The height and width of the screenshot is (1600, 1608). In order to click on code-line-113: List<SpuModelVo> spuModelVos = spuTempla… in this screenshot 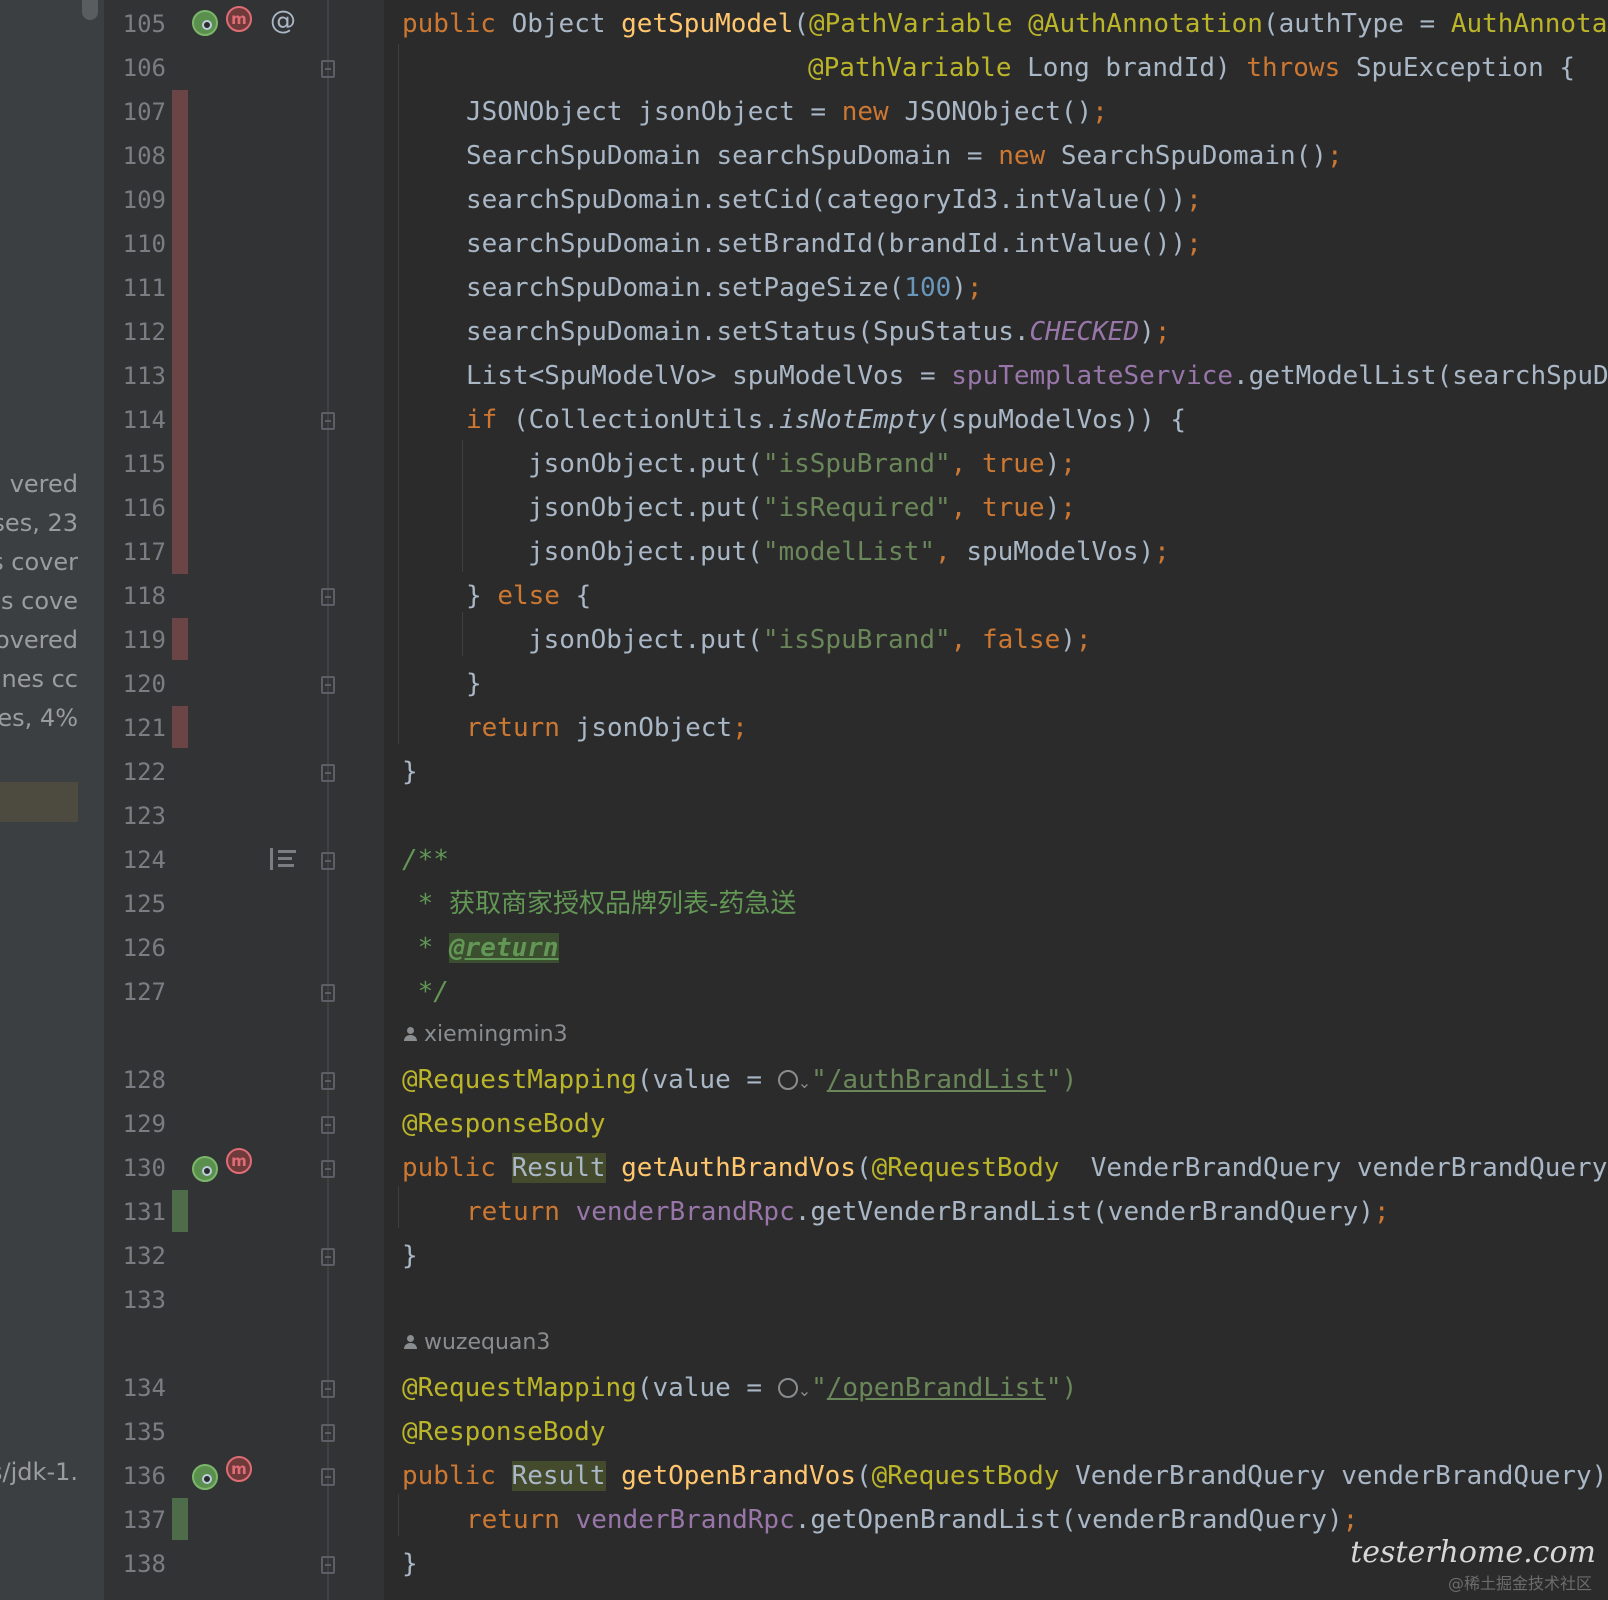, I will do `click(1037, 376)`.